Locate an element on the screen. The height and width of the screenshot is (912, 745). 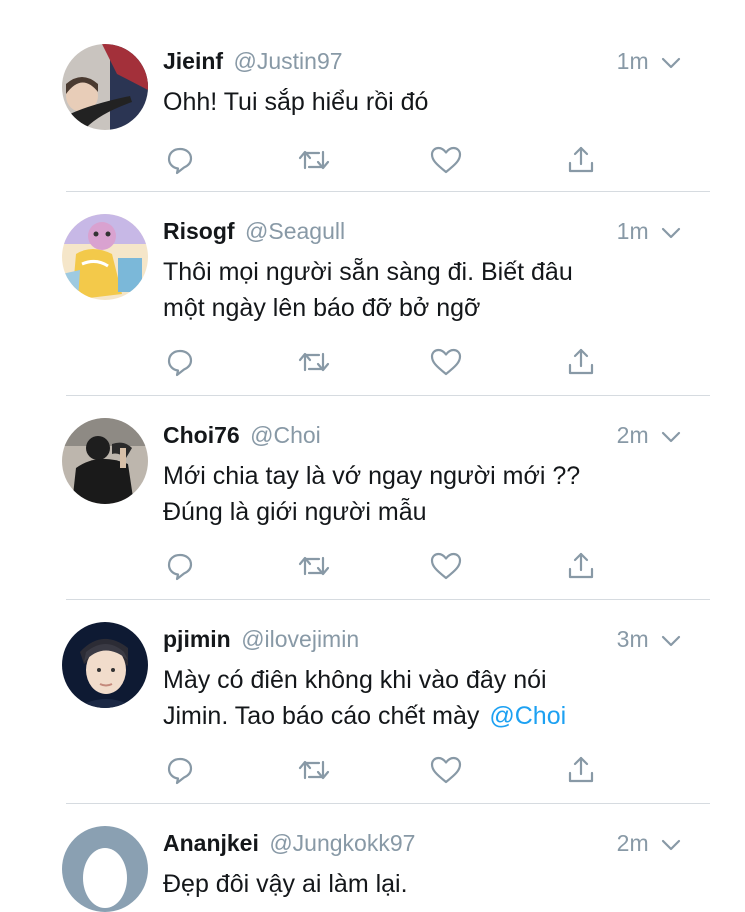
tweet-text-line: Thôi mọi người sẵn sàng đi. Biết đâu is located at coordinates (368, 272).